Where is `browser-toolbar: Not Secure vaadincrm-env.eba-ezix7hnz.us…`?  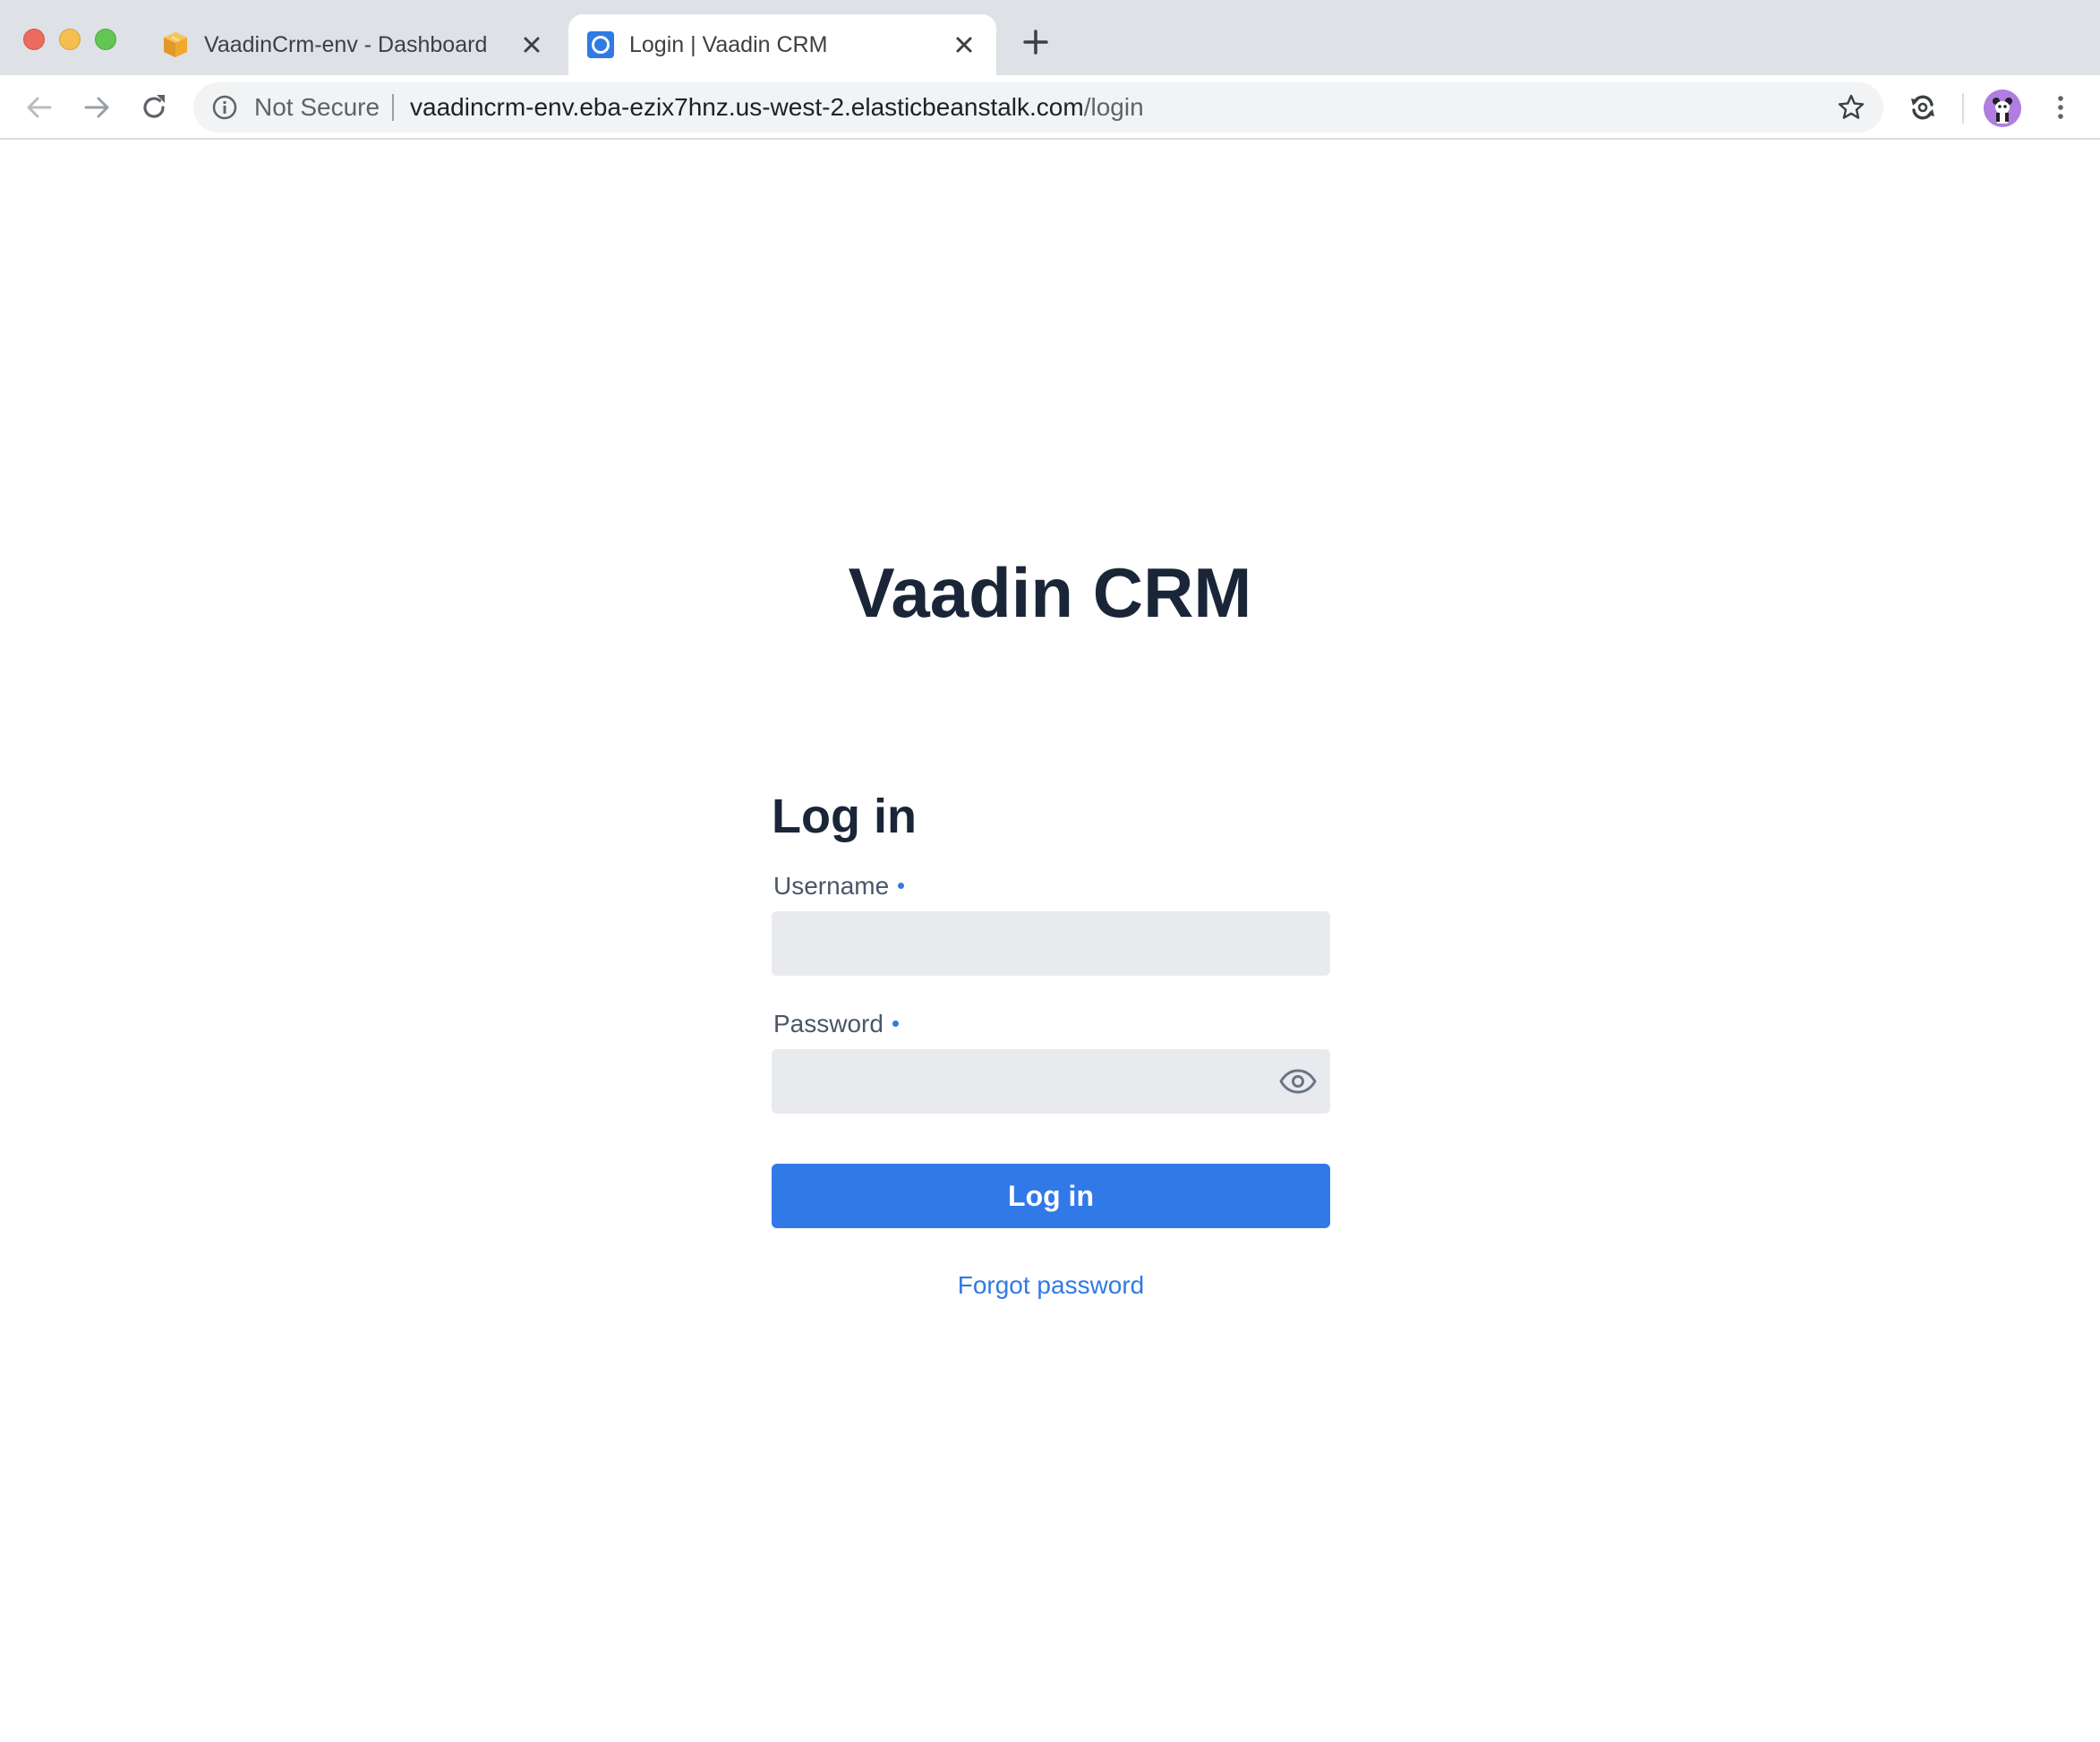
browser-toolbar: Not Secure vaadincrm-env.eba-ezix7hnz.us… is located at coordinates (1050, 107).